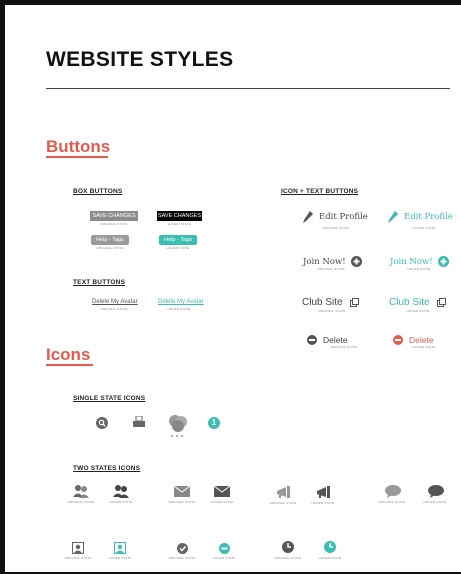 The width and height of the screenshot is (461, 574). Describe the element at coordinates (78, 548) in the screenshot. I see `portrait-icon` at that location.